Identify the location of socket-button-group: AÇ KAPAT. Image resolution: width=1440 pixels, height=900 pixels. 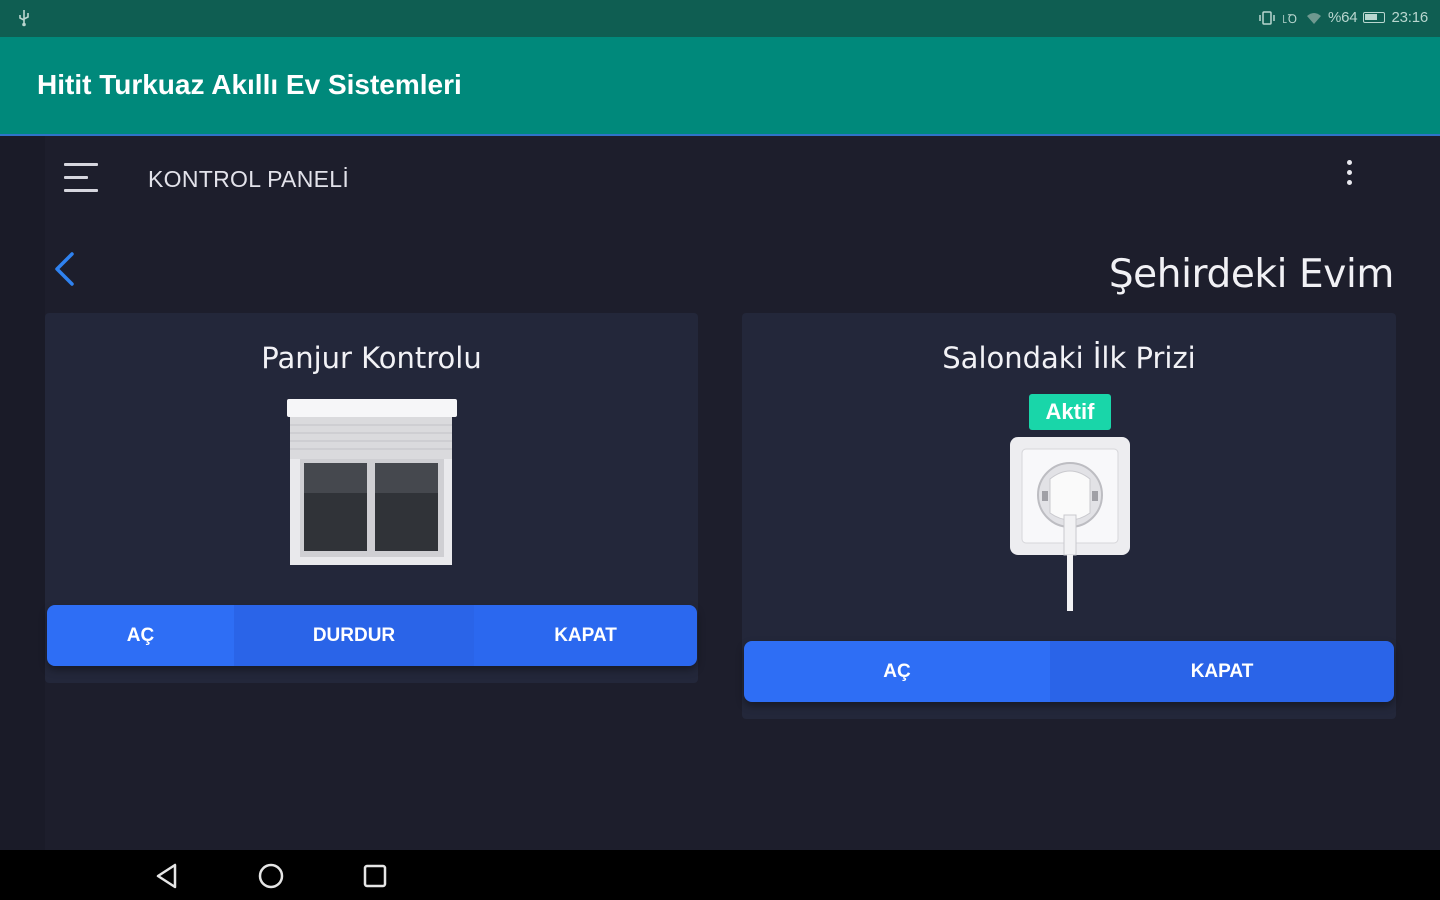
(1069, 671).